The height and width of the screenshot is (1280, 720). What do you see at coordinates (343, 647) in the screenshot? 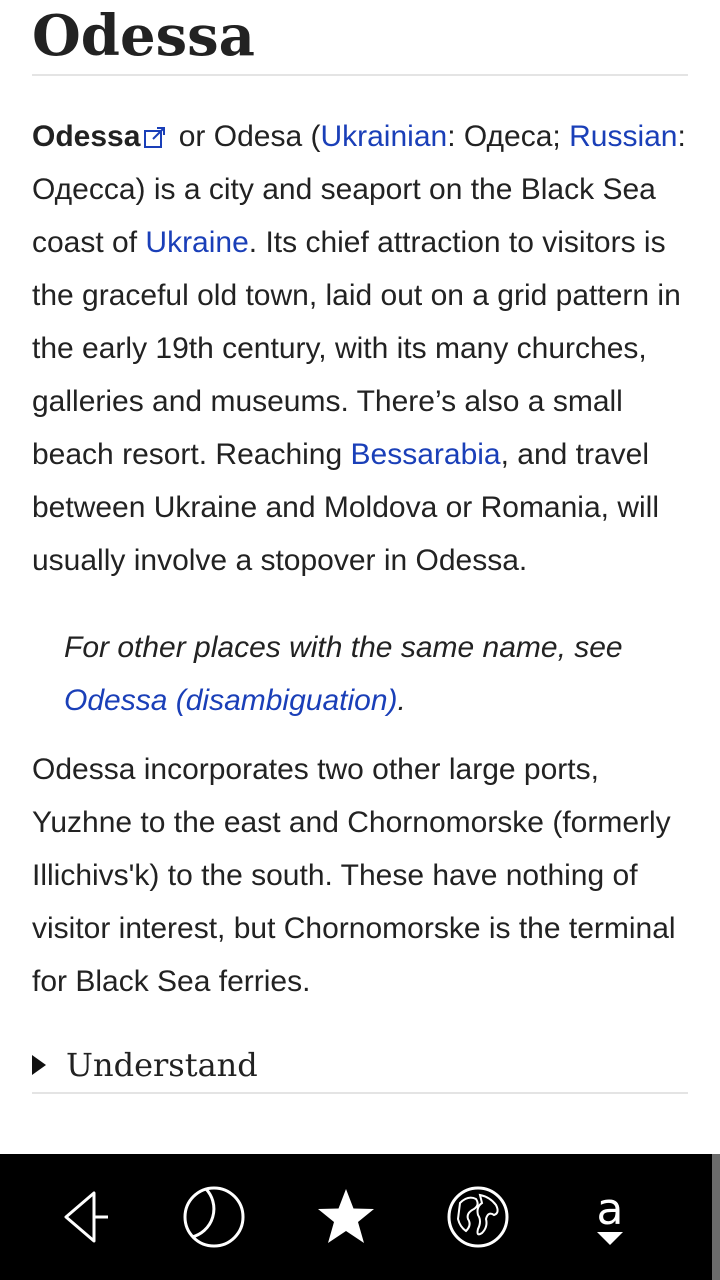
I see `hatnote-text: For other places with the same name, see` at bounding box center [343, 647].